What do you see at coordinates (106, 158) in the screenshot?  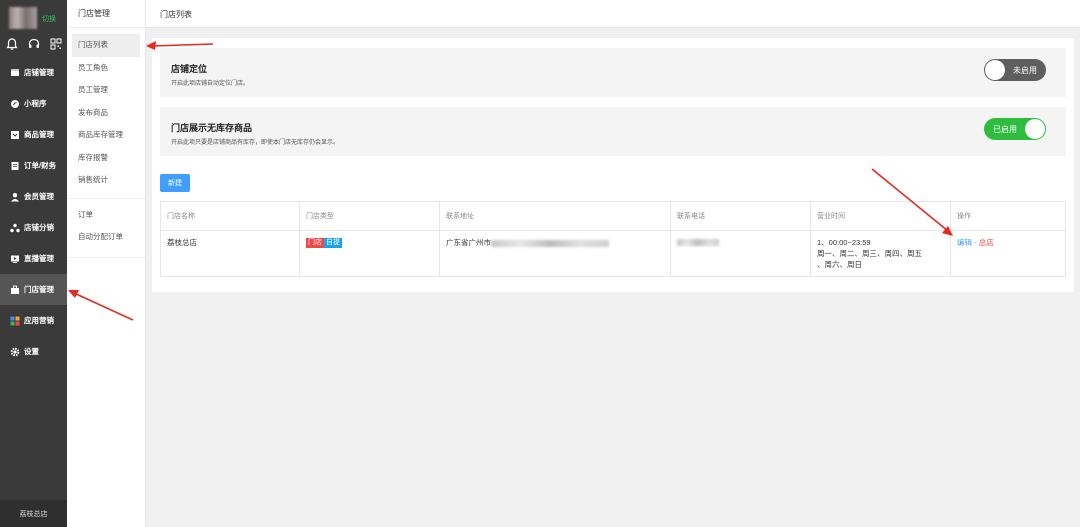 I see `submenu-item-stock-alert: 库存报警` at bounding box center [106, 158].